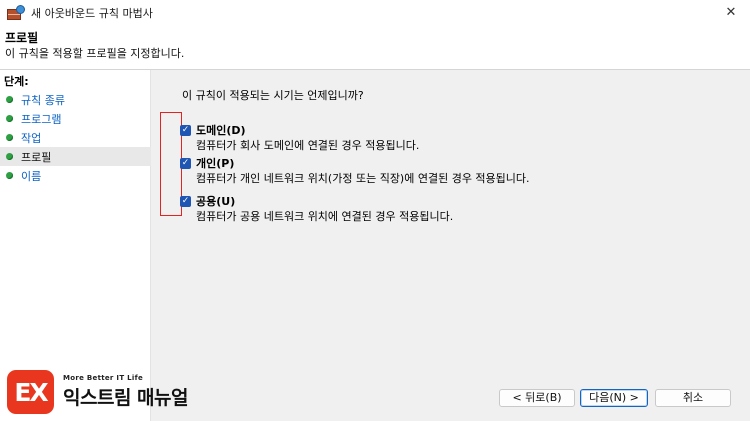  I want to click on domain-checkbox: ✓, so click(185, 130).